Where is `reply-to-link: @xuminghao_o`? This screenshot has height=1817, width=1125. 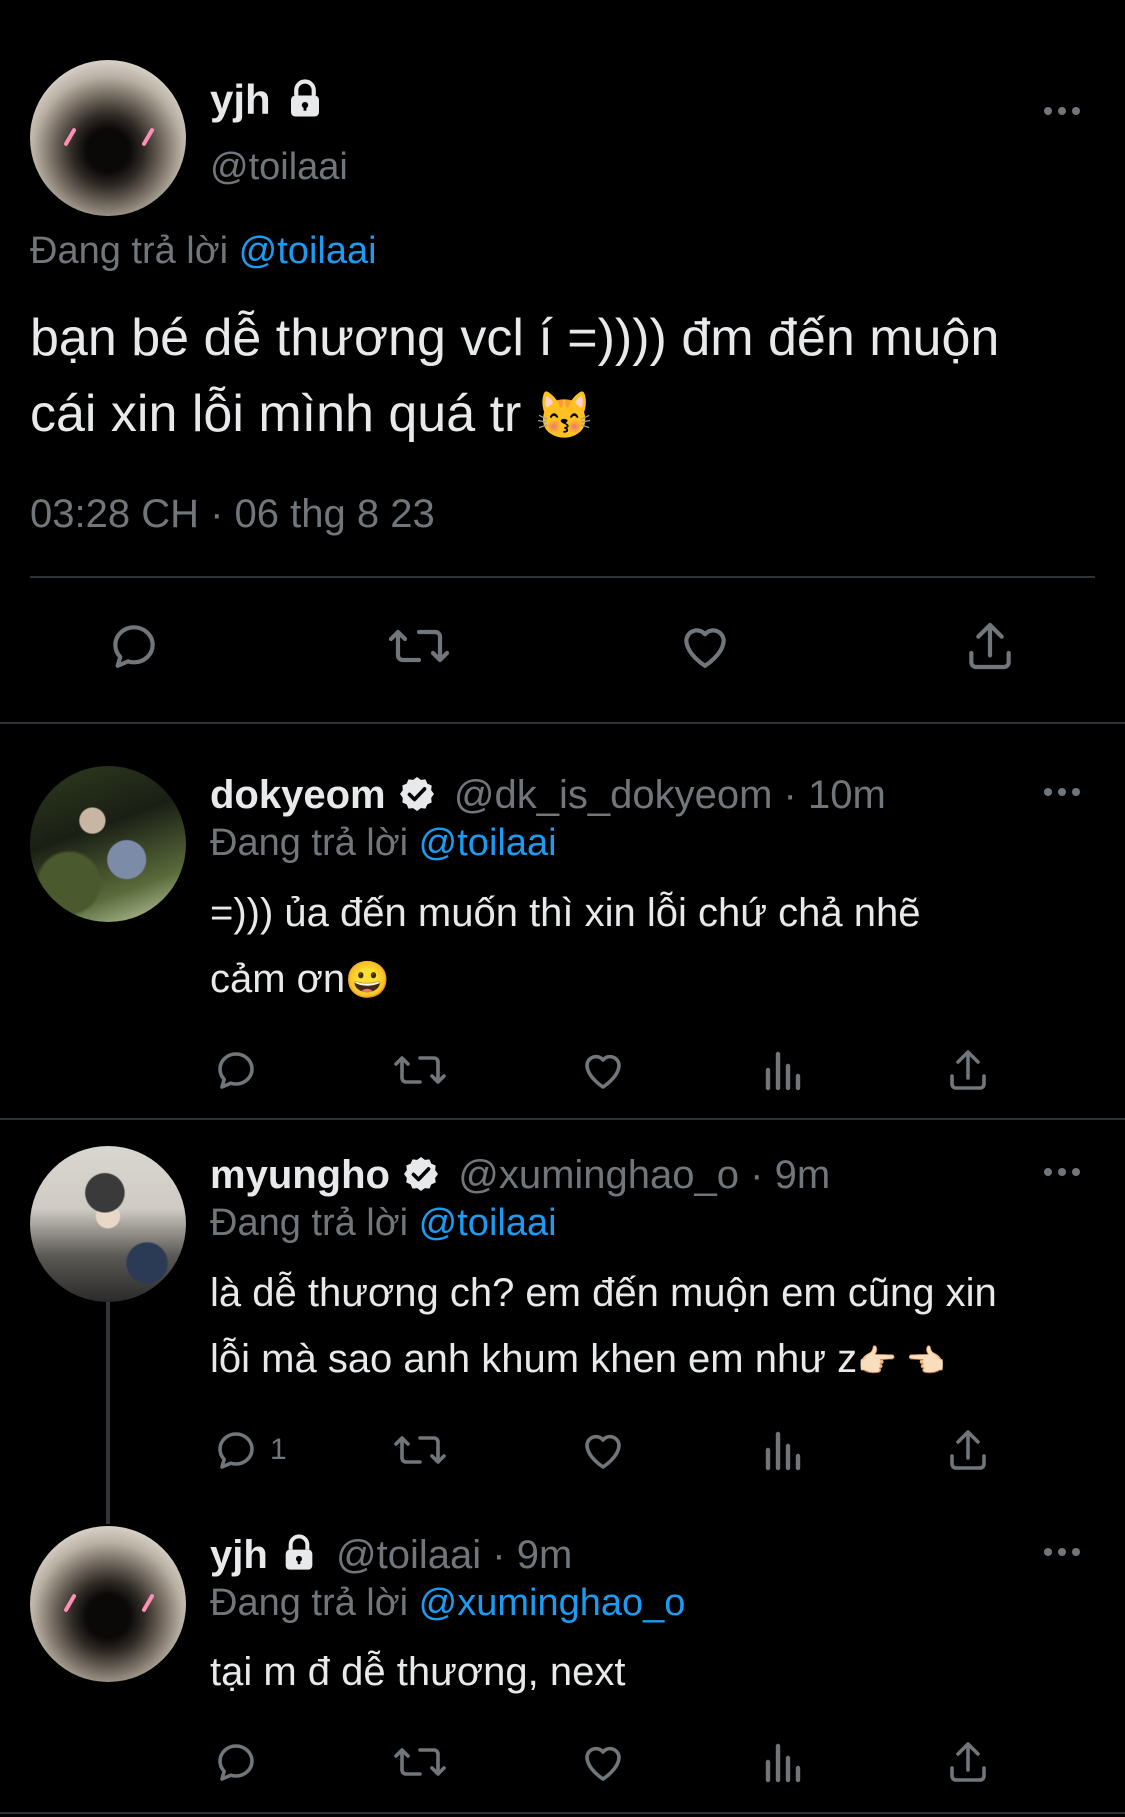
reply-to-link: @xuminghao_o is located at coordinates (552, 1603).